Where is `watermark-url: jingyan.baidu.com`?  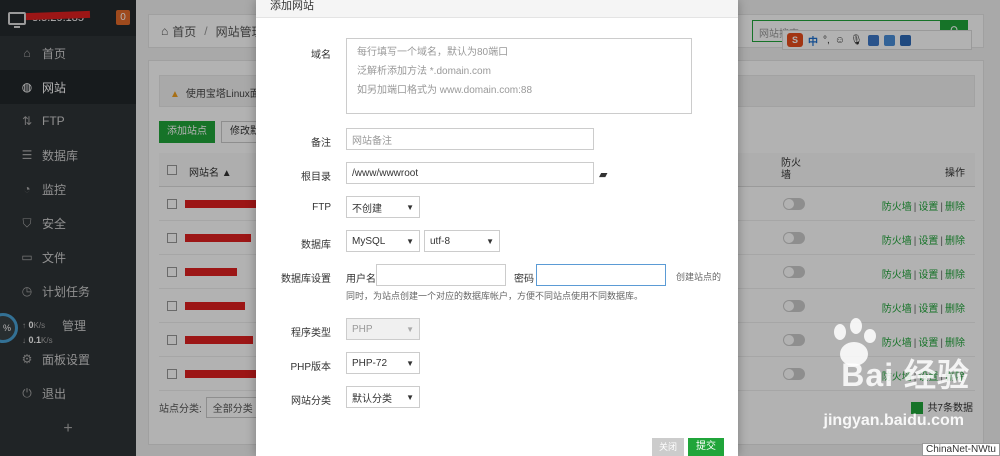
watermark-url: jingyan.baidu.com is located at coordinates (893, 420).